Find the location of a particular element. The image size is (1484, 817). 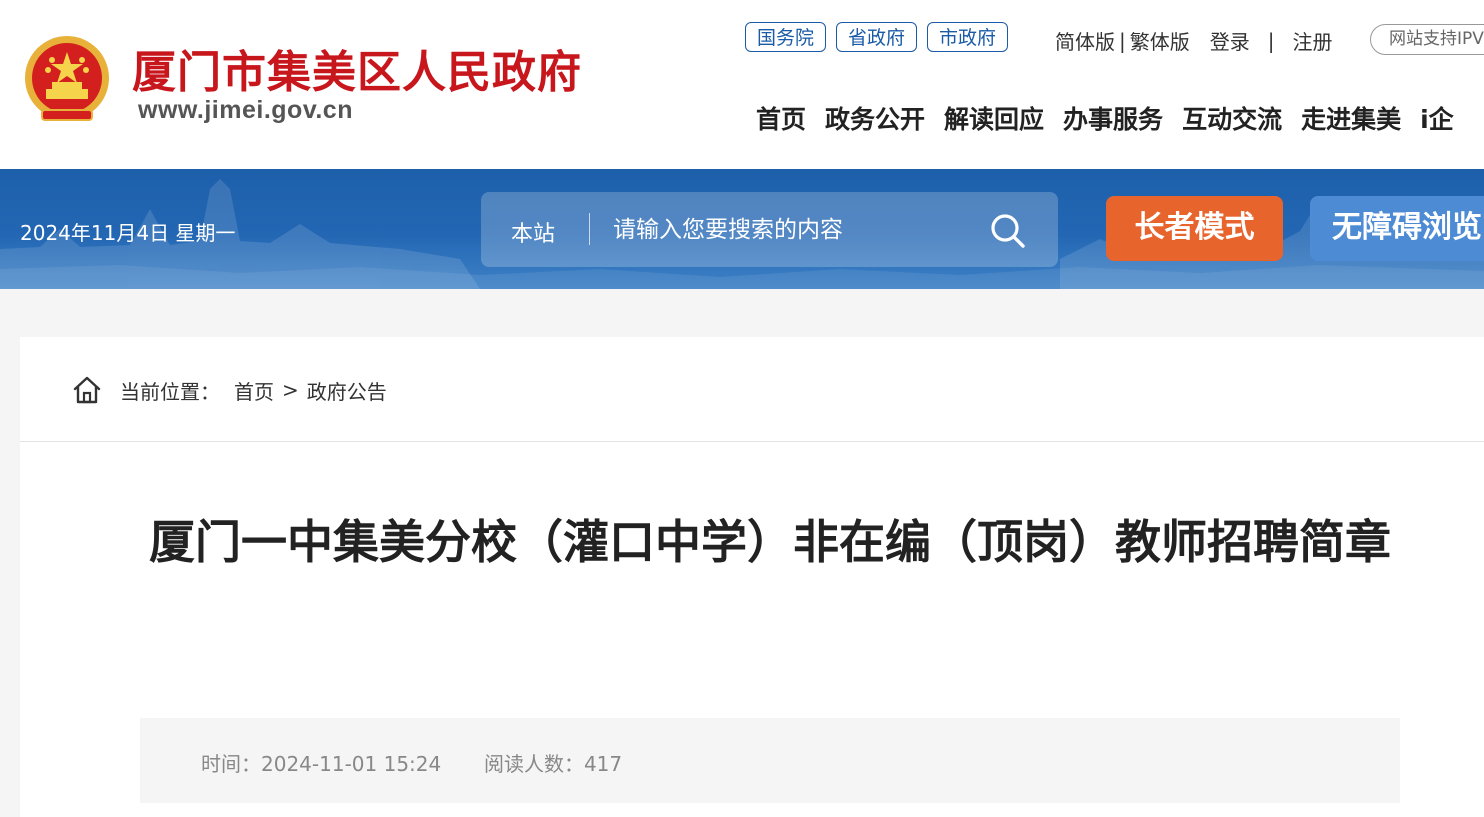

nav-interpretation: 解读回应 is located at coordinates (994, 118).